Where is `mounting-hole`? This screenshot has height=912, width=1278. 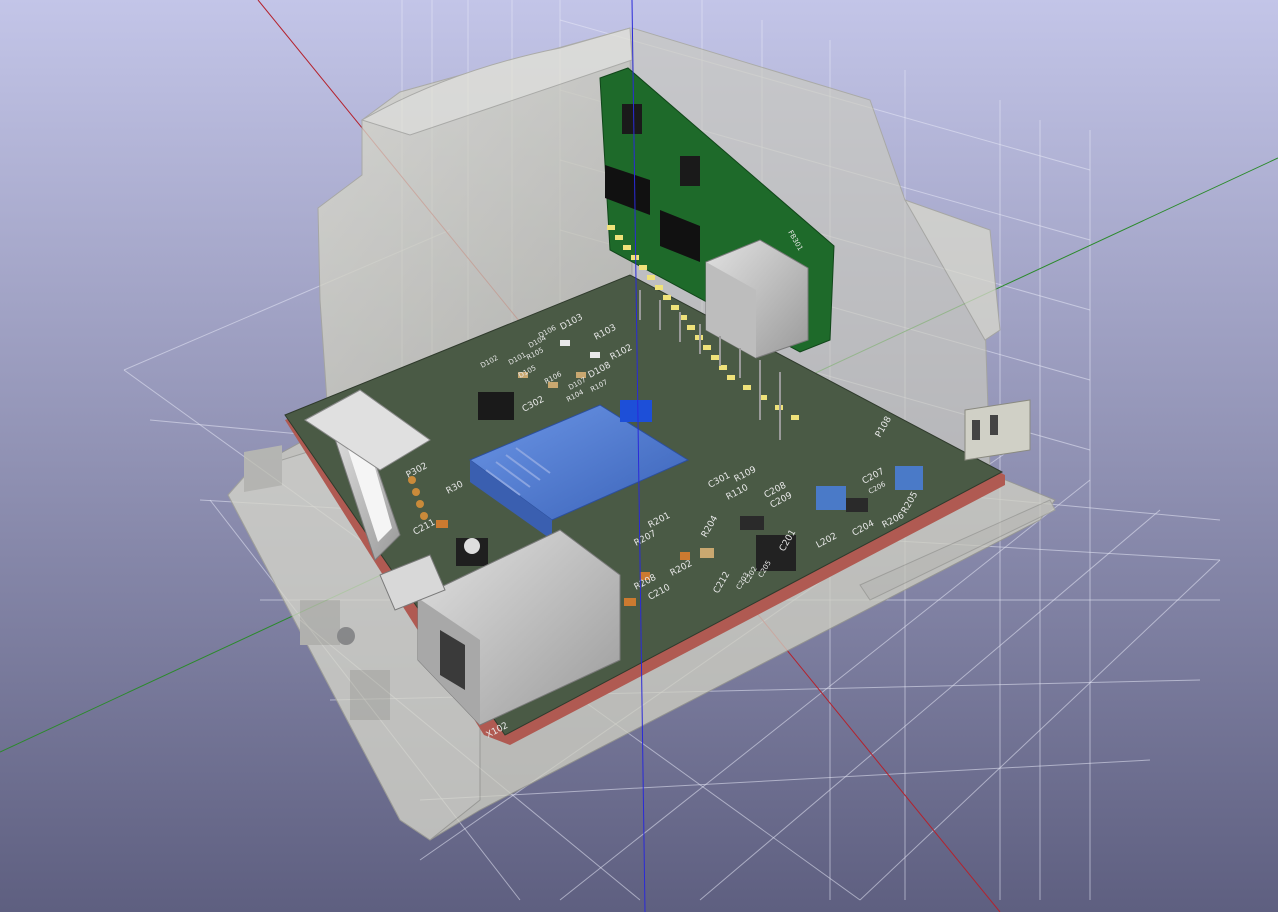
mounting-hole is located at coordinates (346, 636).